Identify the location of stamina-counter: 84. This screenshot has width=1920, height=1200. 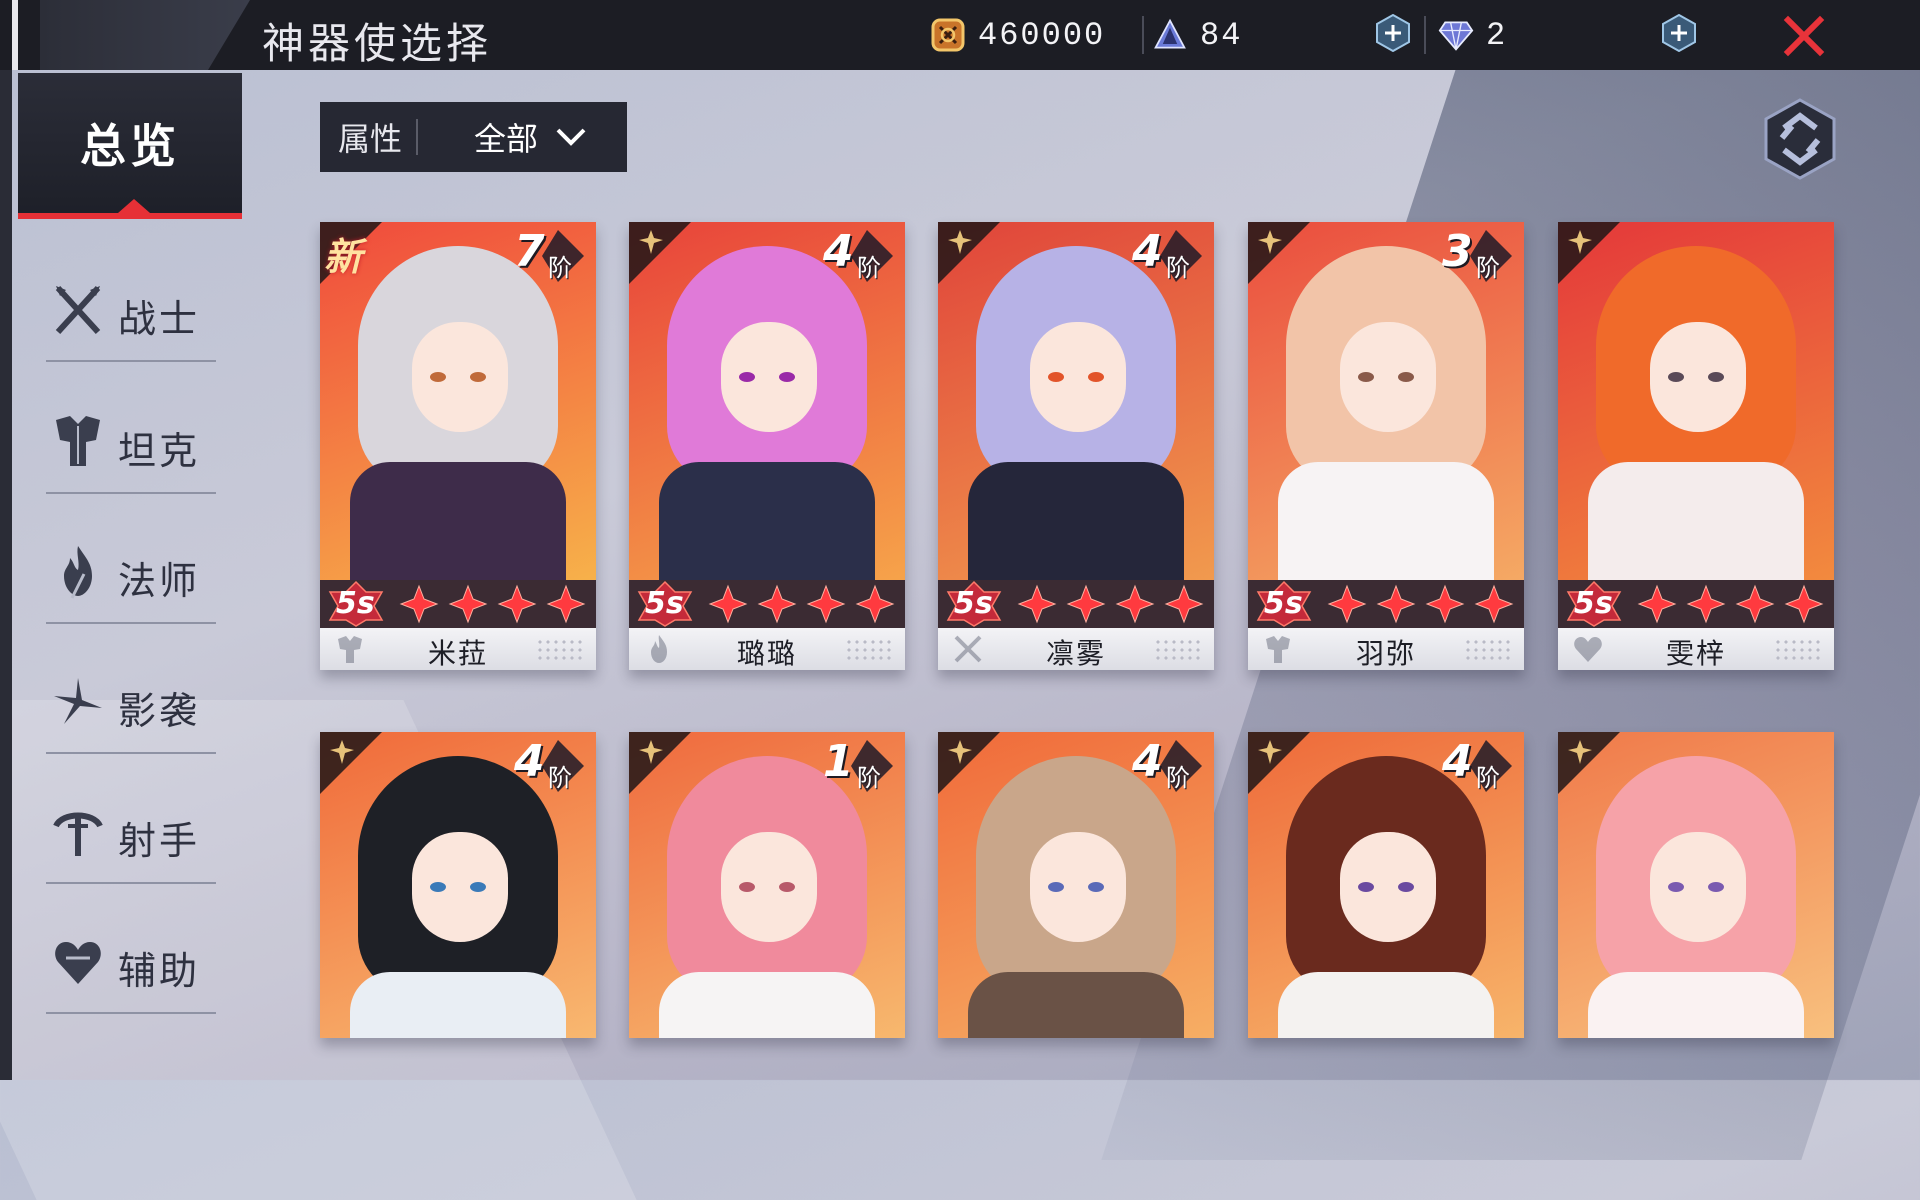
(1197, 35).